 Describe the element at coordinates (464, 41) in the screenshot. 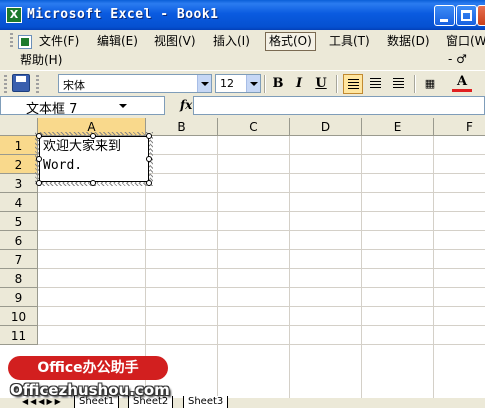

I see `menu-window: 窗口(W)` at that location.